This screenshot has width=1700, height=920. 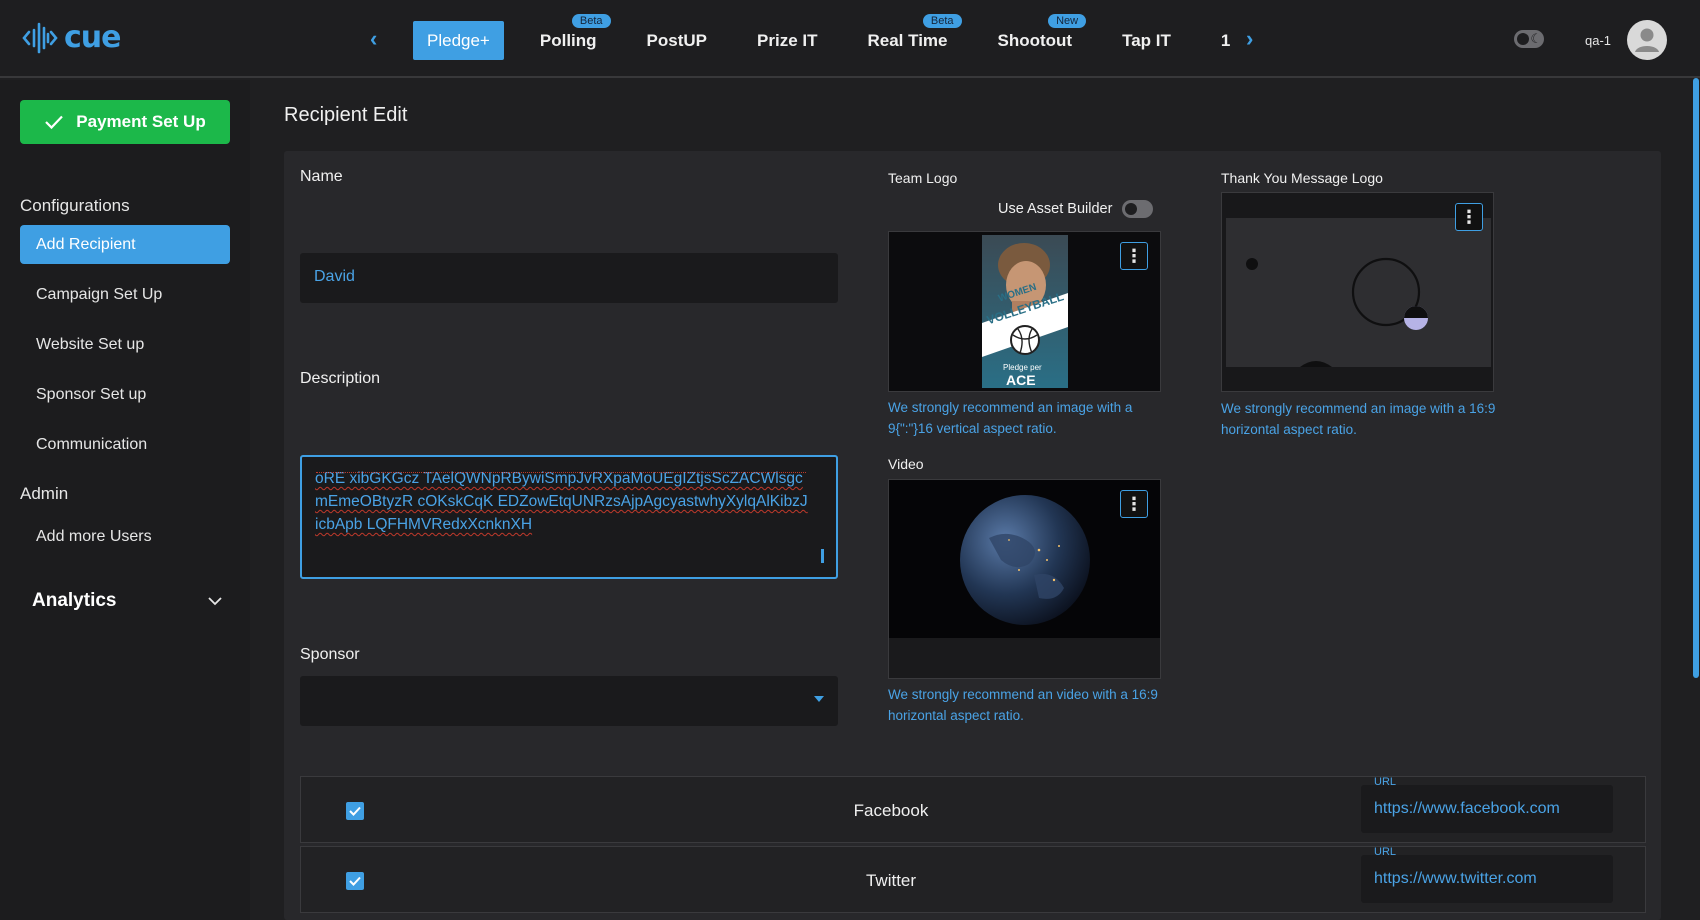 What do you see at coordinates (94, 536) in the screenshot?
I see `sidebar-item-label: Add more Users` at bounding box center [94, 536].